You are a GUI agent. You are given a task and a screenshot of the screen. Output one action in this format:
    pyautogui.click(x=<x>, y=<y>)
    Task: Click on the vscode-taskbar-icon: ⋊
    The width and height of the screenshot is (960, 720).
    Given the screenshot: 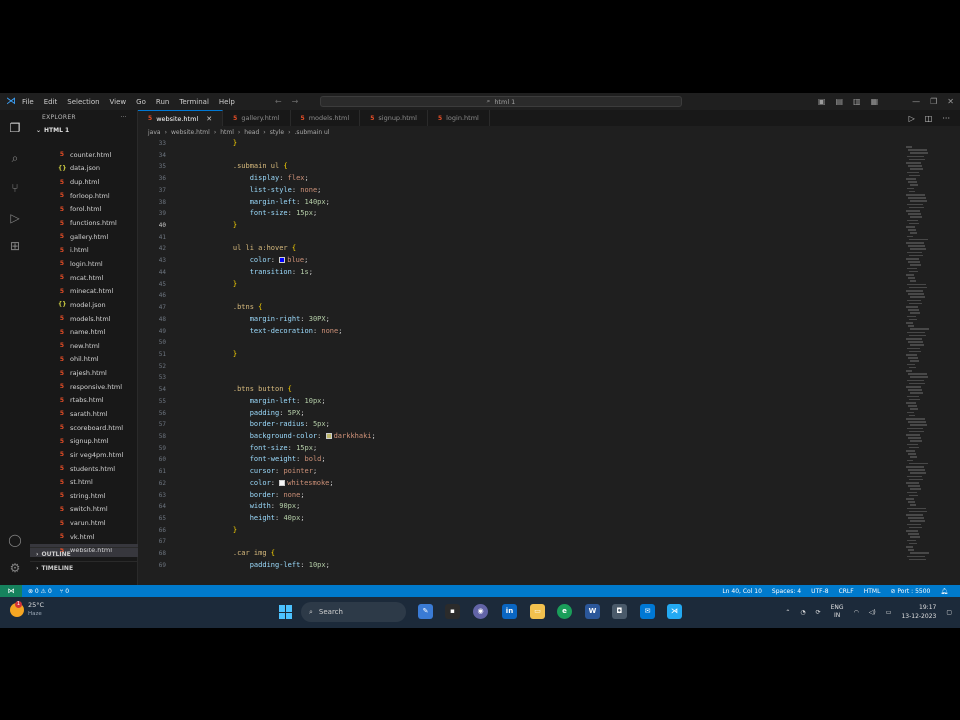 What is the action you would take?
    pyautogui.click(x=674, y=611)
    